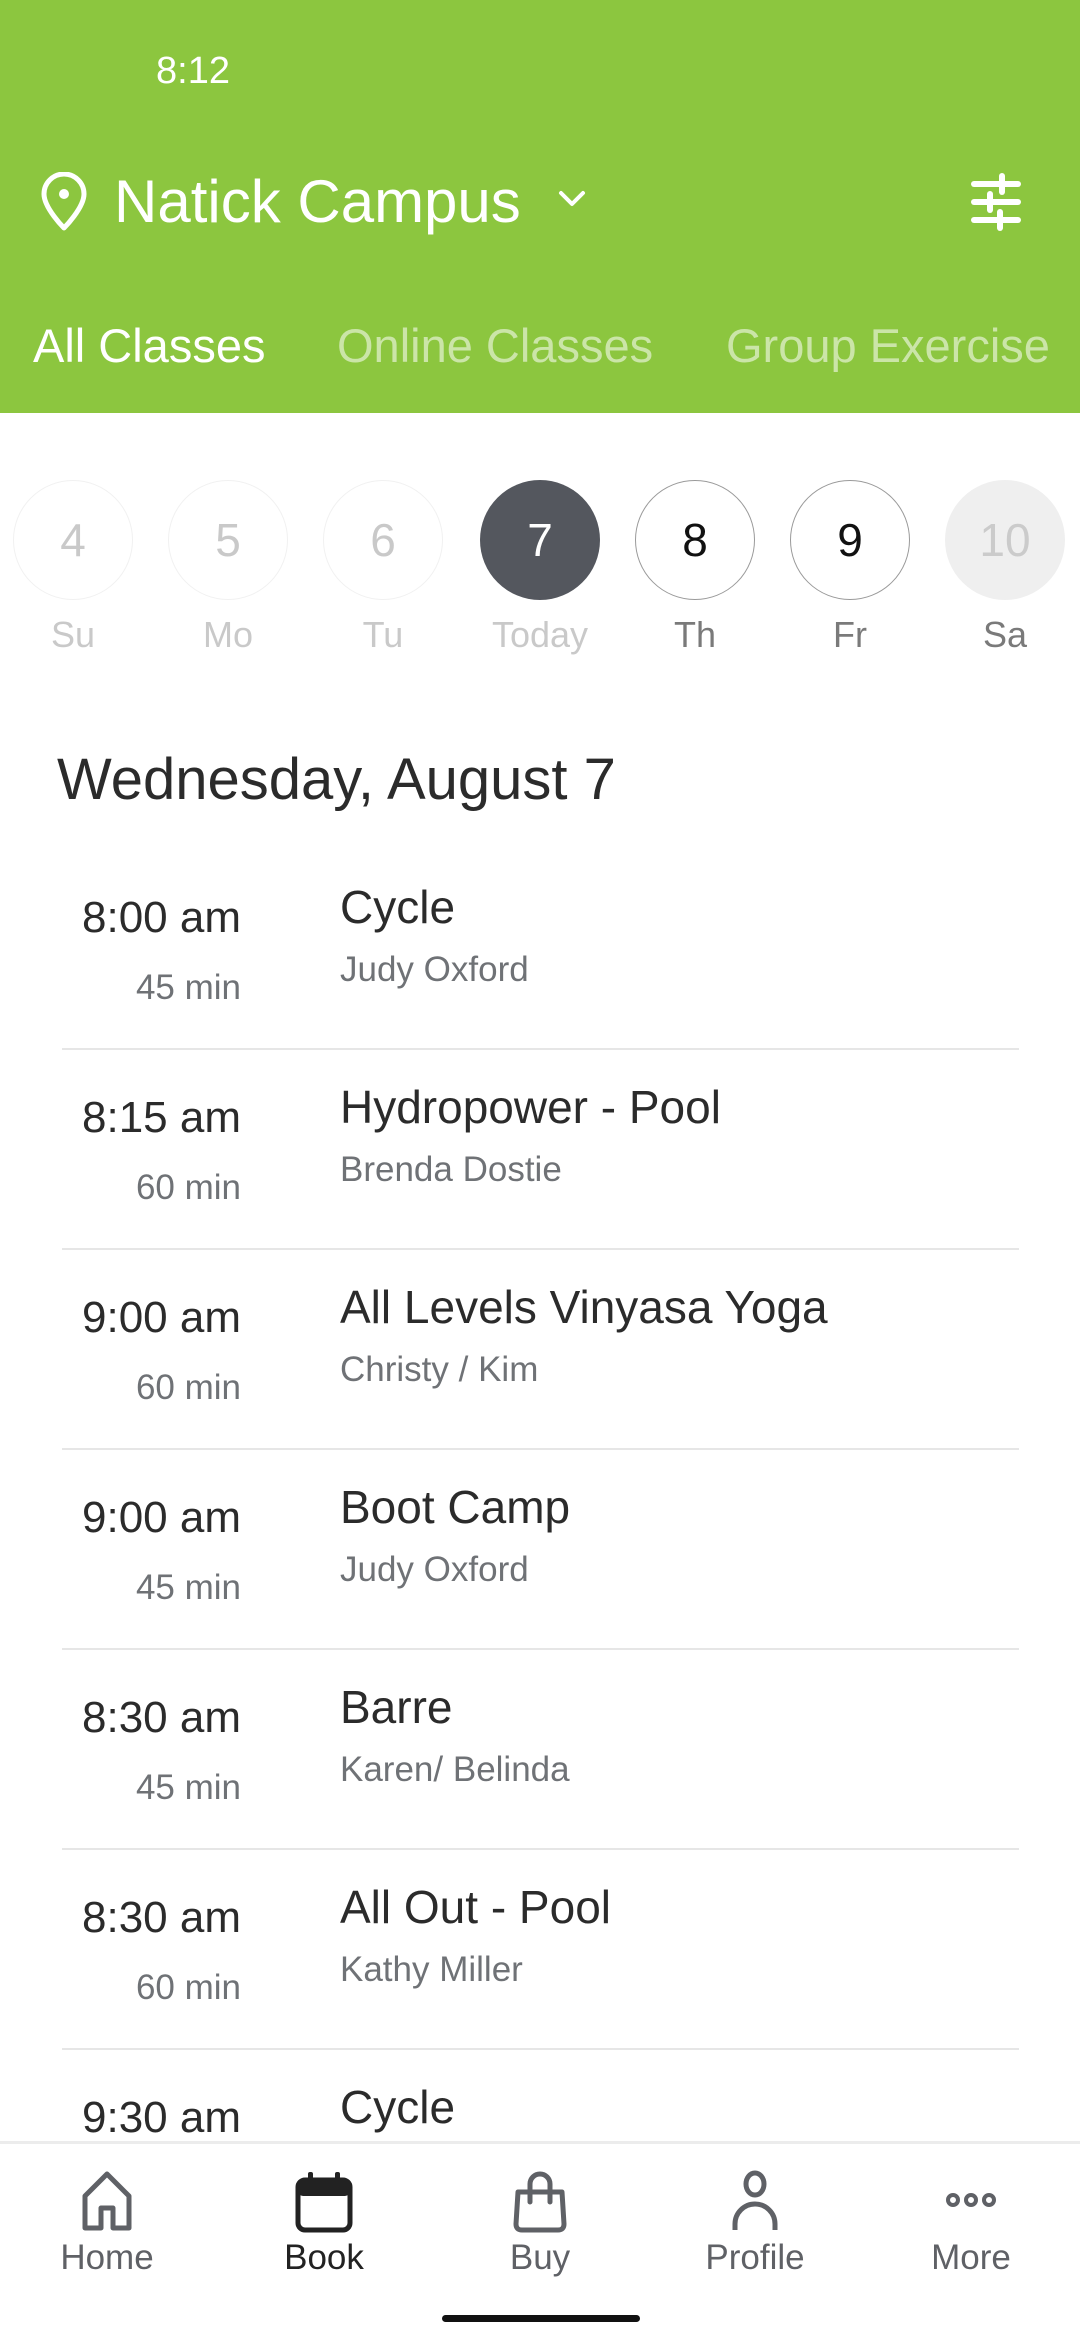 The width and height of the screenshot is (1080, 2340). What do you see at coordinates (540, 202) in the screenshot?
I see `location-selector: Natick Campus` at bounding box center [540, 202].